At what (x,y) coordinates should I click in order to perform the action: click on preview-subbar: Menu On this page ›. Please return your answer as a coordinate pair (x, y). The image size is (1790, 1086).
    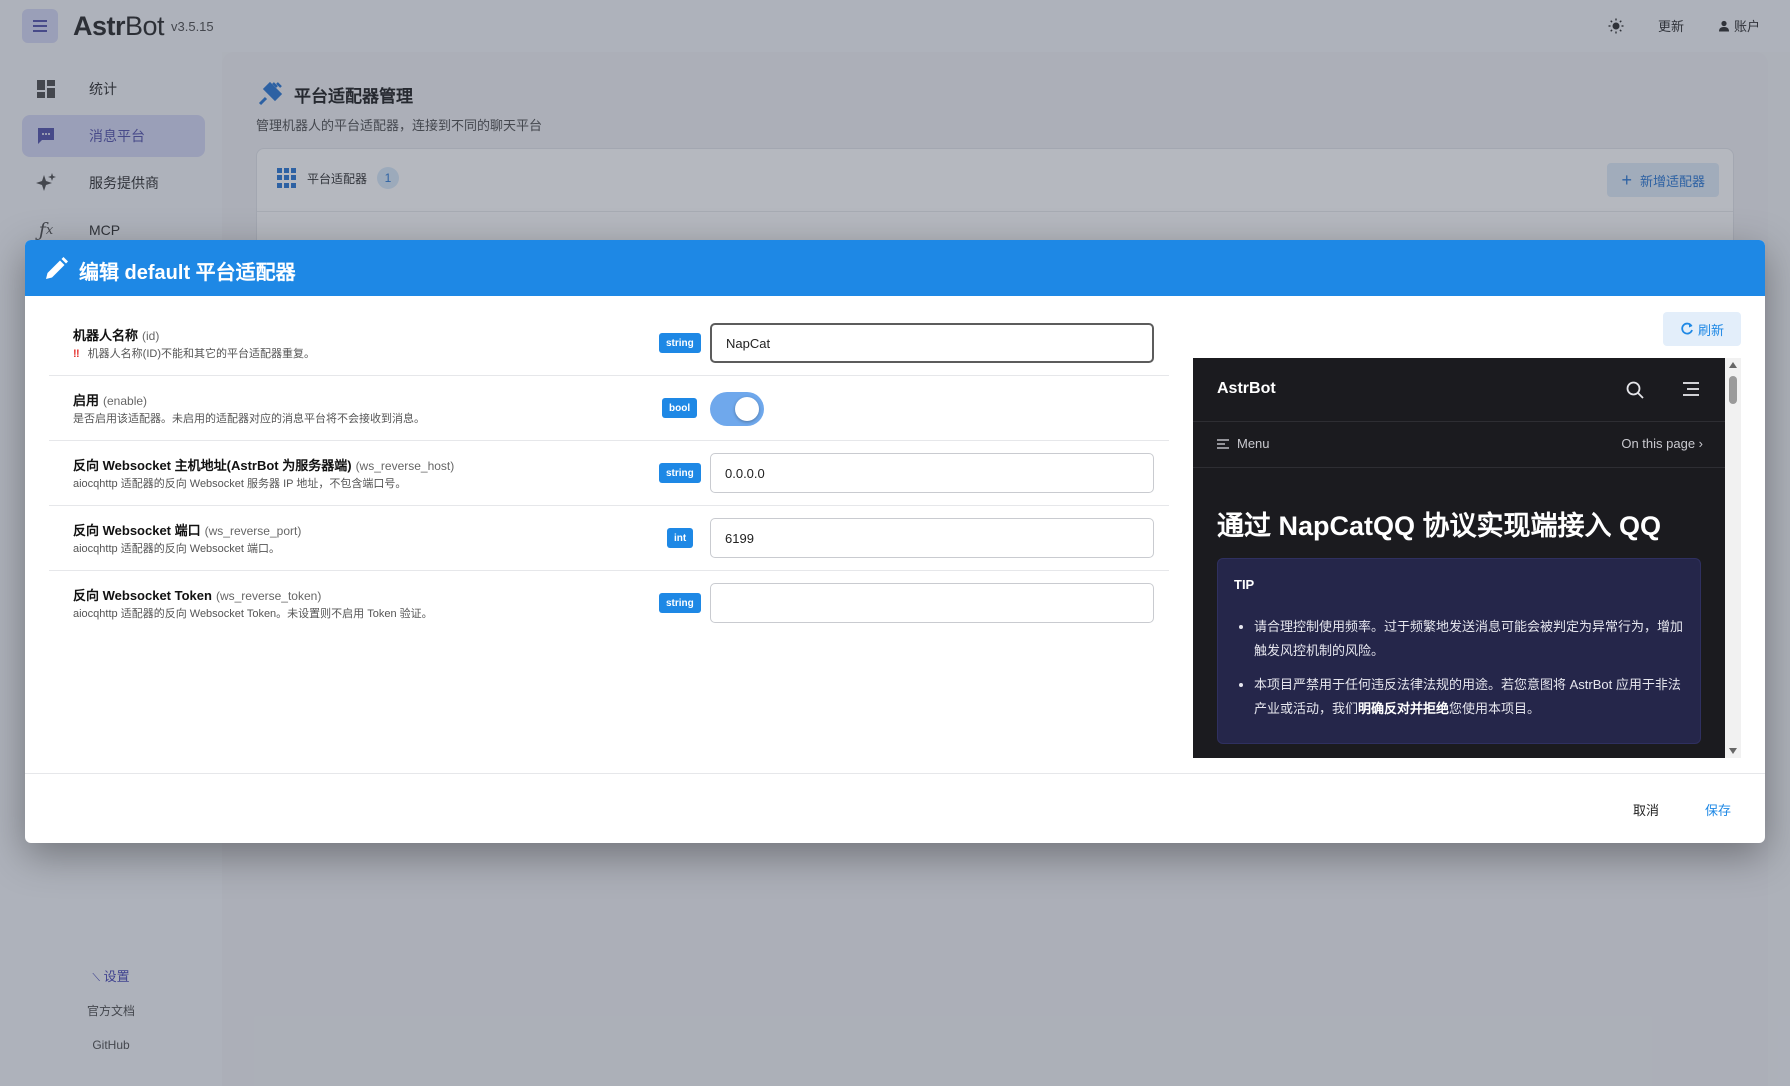
    Looking at the image, I should click on (1459, 445).